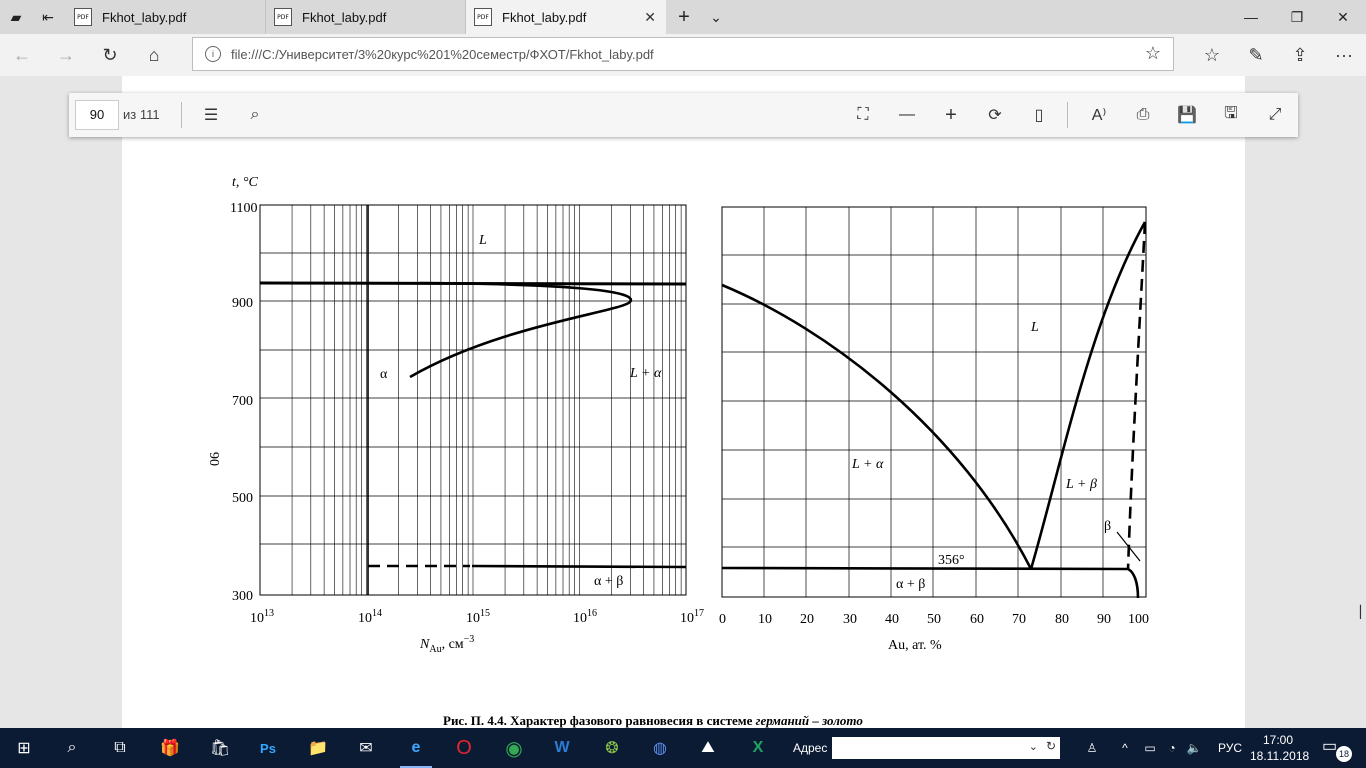  I want to click on svg-text: 30, so click(850, 619).